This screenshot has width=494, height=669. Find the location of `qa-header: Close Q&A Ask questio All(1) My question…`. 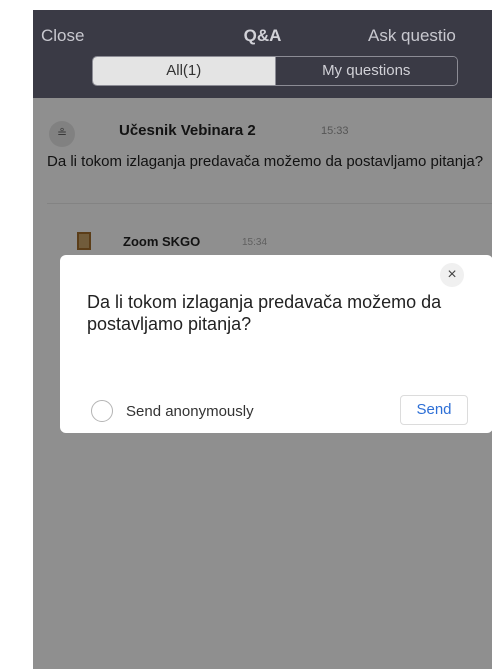

qa-header: Close Q&A Ask questio All(1) My question… is located at coordinates (262, 54).